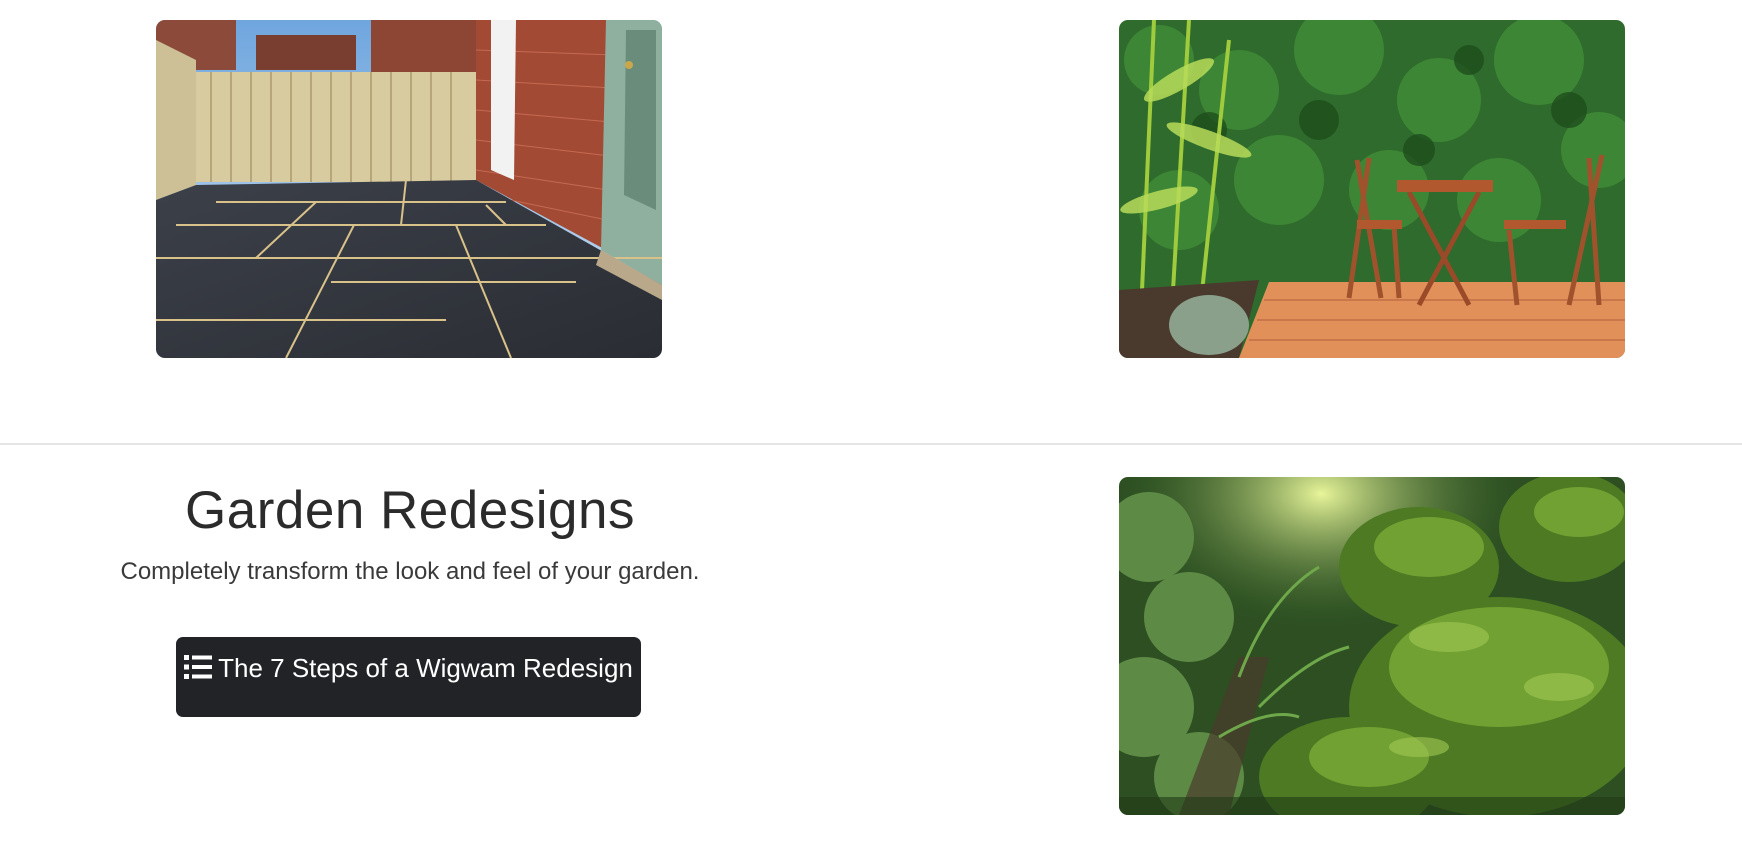 This screenshot has width=1742, height=847. Describe the element at coordinates (198, 667) in the screenshot. I see `list-icon` at that location.